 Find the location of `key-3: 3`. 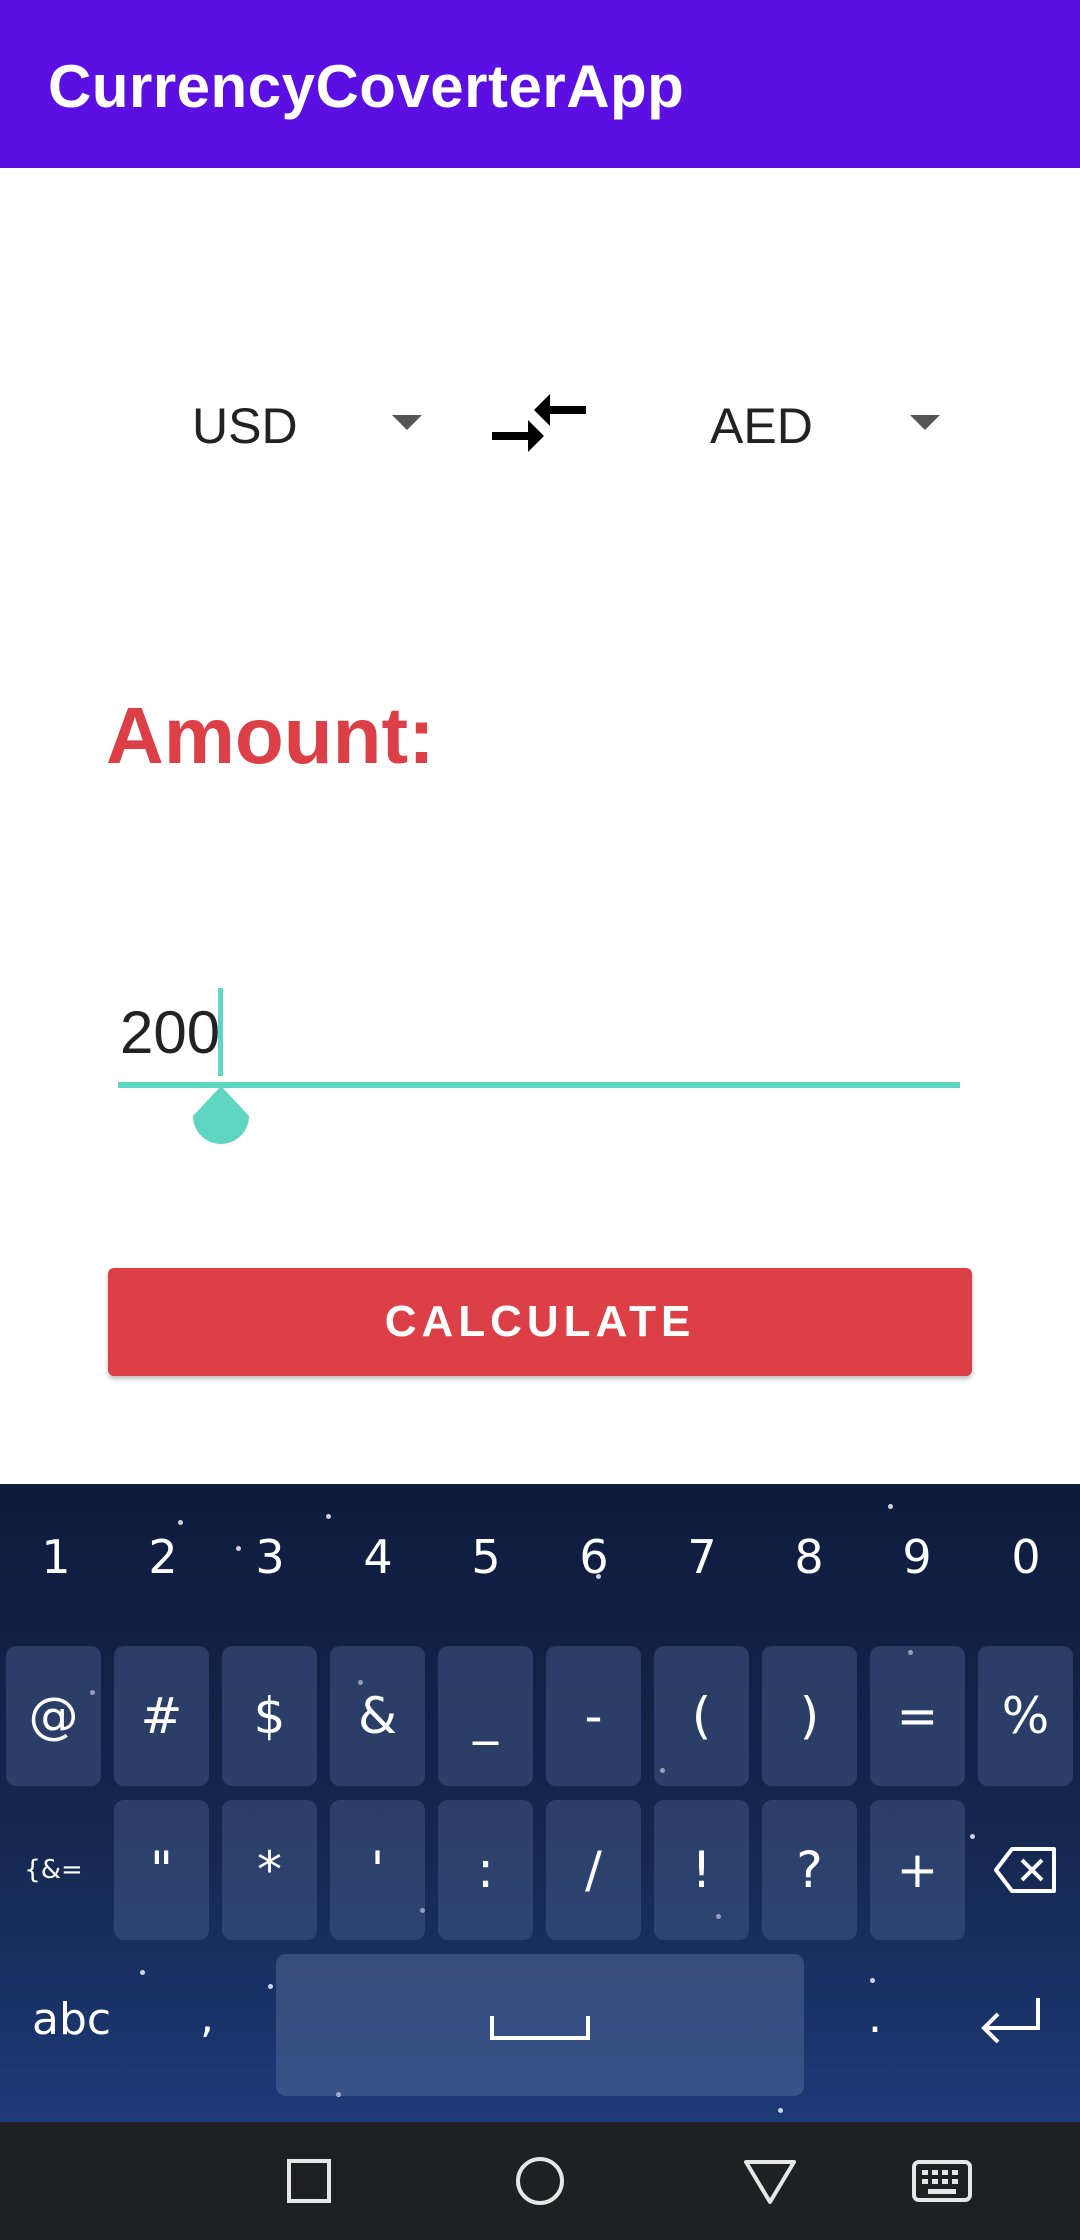

key-3: 3 is located at coordinates (270, 1557).